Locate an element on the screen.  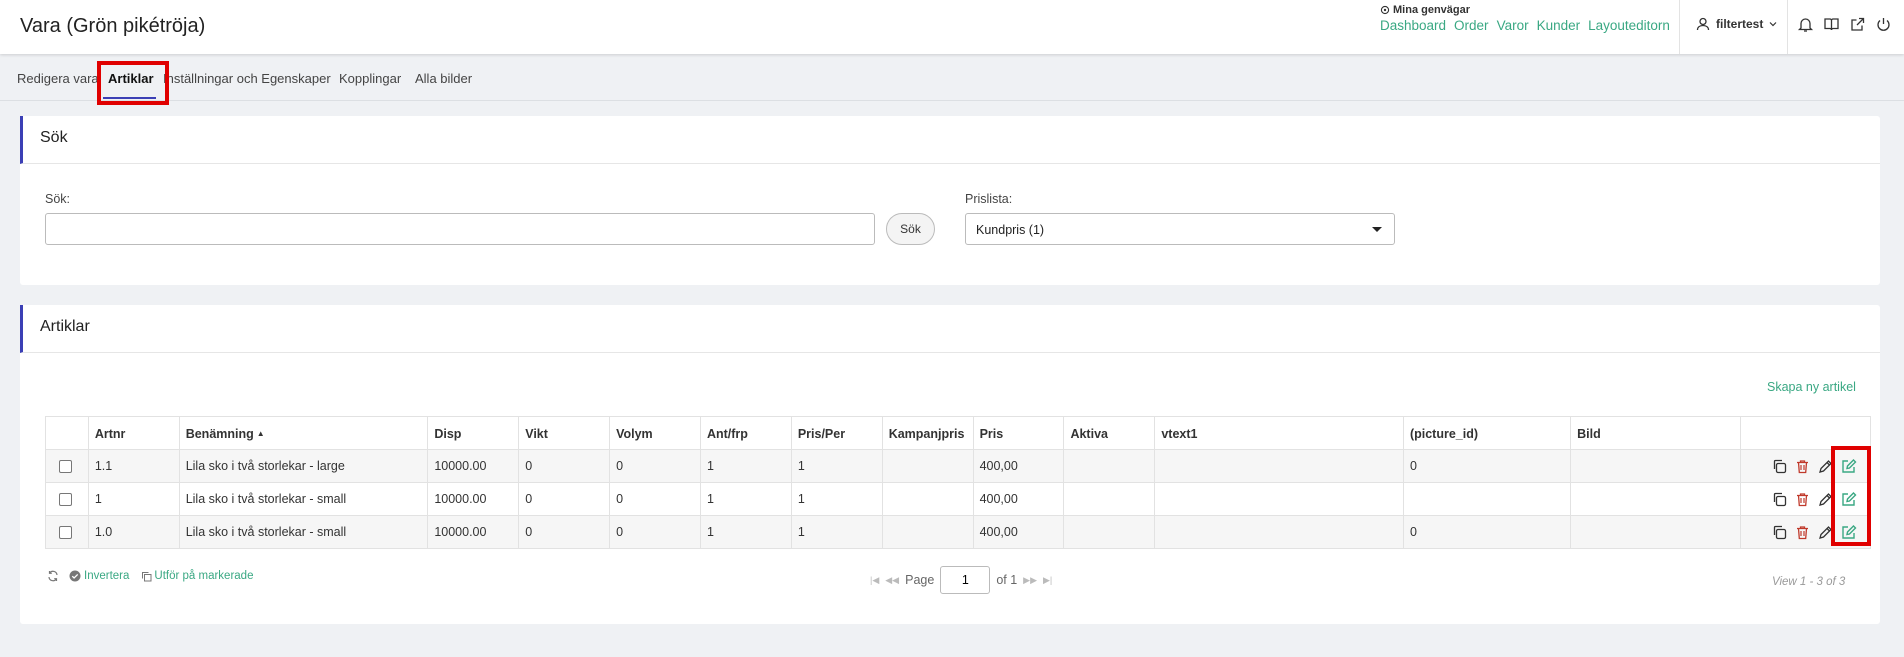
sort-asc-icon: ▲ is located at coordinates (260, 433).